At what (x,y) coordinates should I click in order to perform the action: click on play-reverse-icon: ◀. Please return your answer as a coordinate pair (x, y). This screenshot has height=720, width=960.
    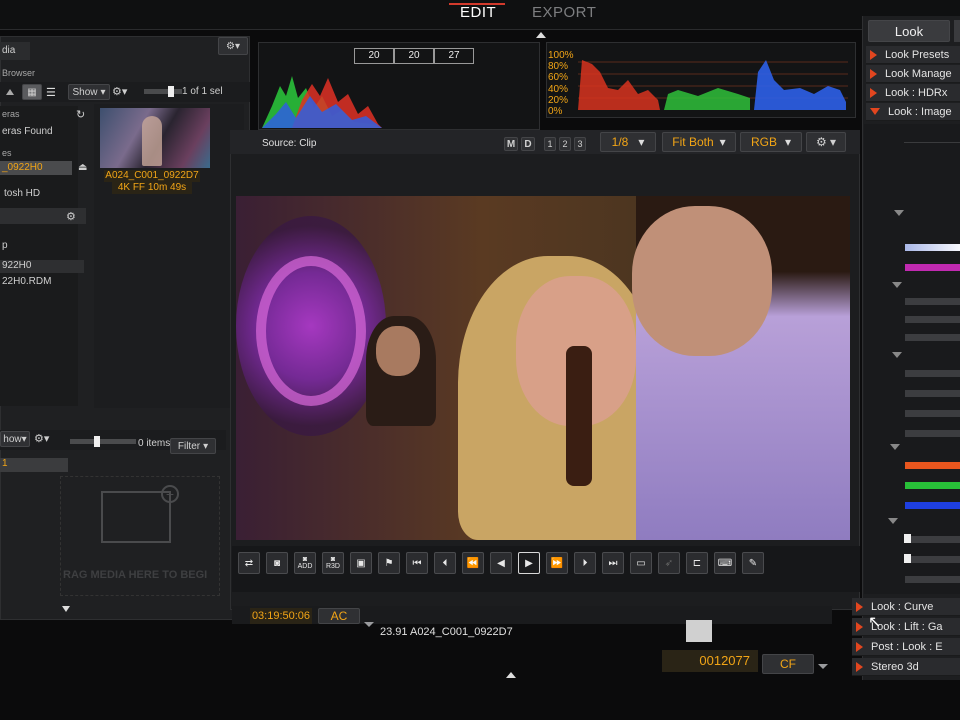
    Looking at the image, I should click on (501, 563).